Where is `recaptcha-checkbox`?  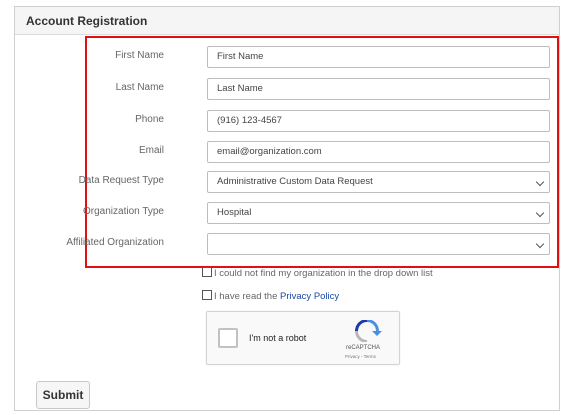 recaptcha-checkbox is located at coordinates (228, 338).